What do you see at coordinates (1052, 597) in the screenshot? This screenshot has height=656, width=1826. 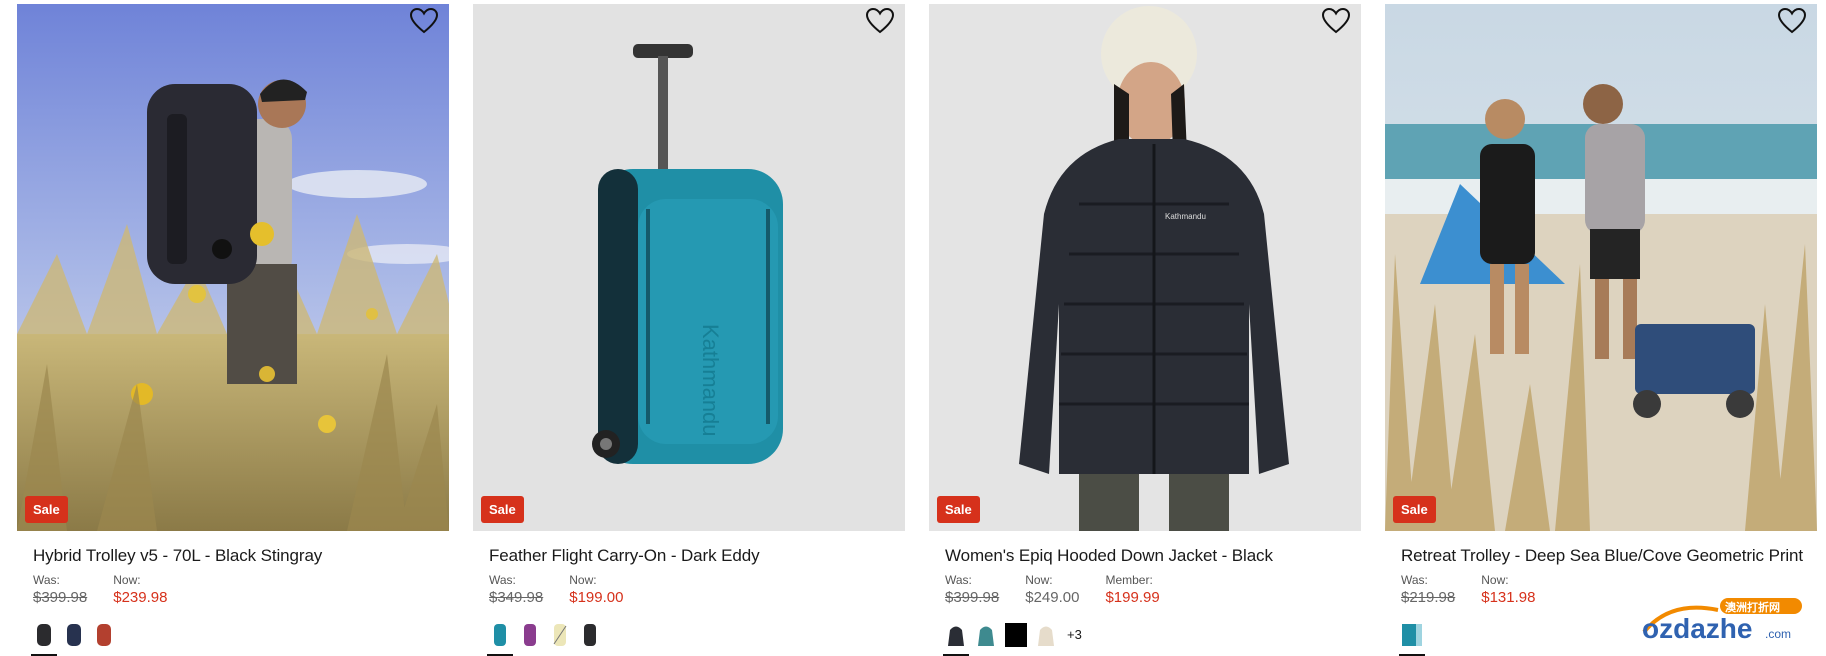 I see `now-price: $249.00` at bounding box center [1052, 597].